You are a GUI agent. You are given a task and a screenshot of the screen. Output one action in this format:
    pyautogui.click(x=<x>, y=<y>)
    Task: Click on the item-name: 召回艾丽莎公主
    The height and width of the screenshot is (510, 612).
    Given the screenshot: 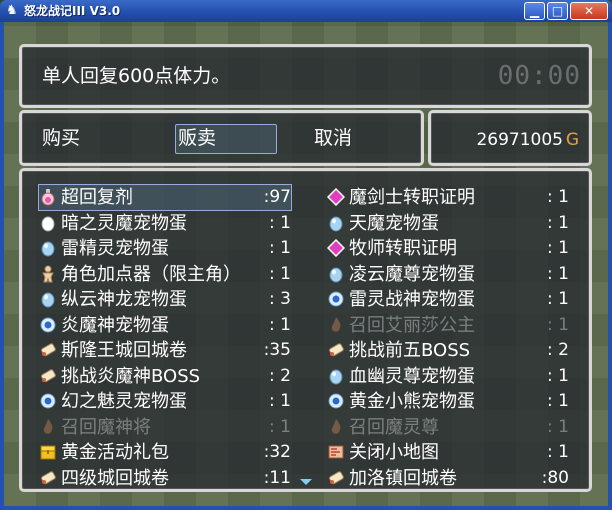 What is the action you would take?
    pyautogui.click(x=412, y=325)
    